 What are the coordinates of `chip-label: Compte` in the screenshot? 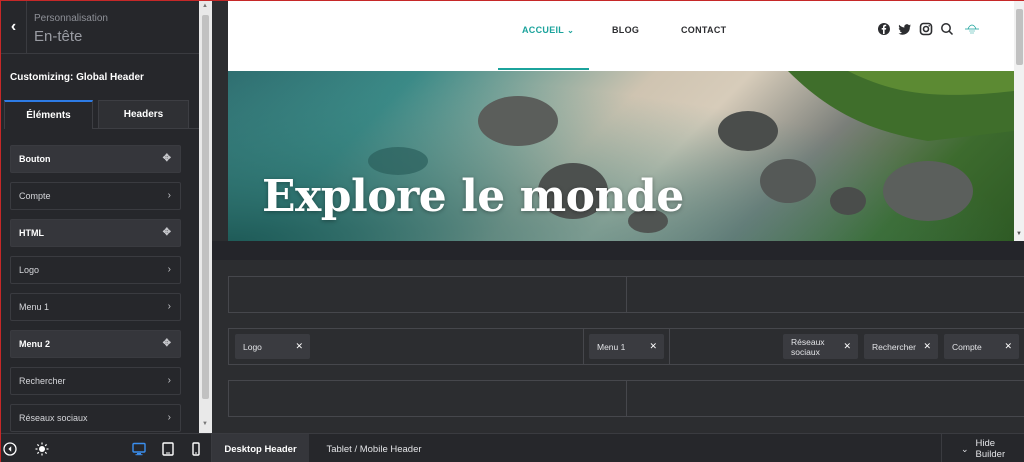 It's located at (967, 346).